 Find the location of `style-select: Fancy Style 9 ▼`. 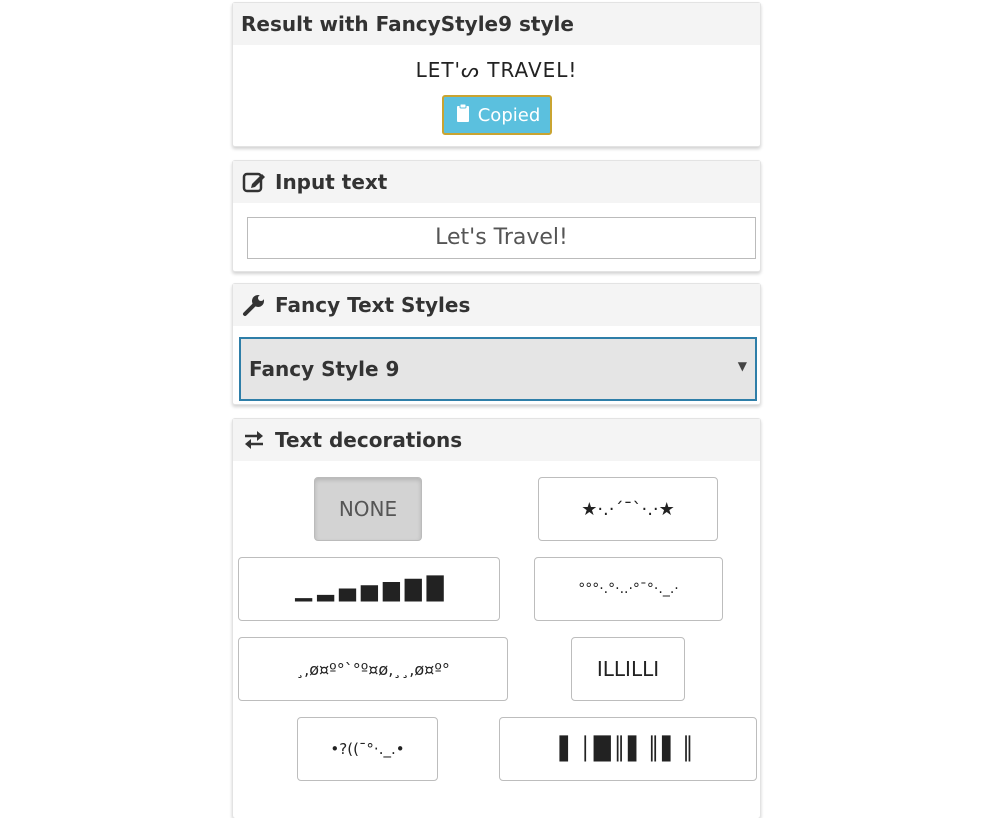

style-select: Fancy Style 9 ▼ is located at coordinates (498, 369).